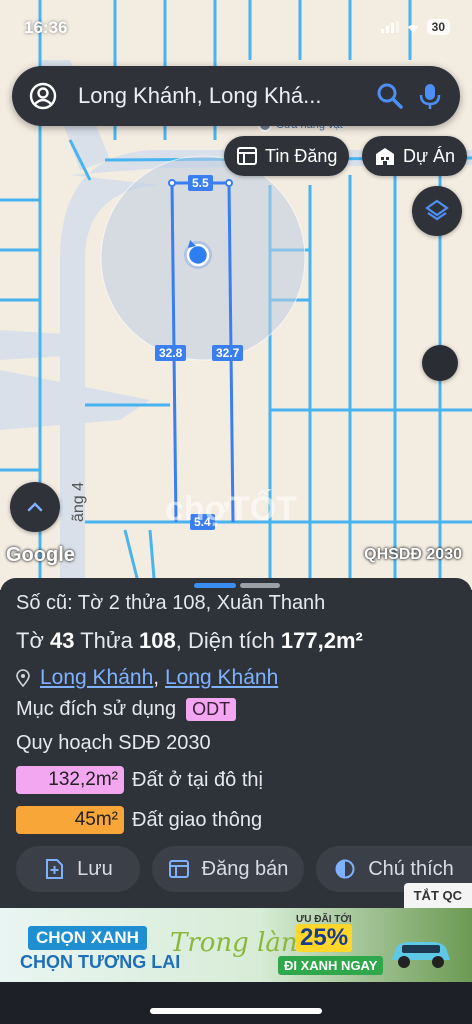 The height and width of the screenshot is (1024, 472). What do you see at coordinates (87, 938) in the screenshot?
I see `ad-headline: CHỌN XANH` at bounding box center [87, 938].